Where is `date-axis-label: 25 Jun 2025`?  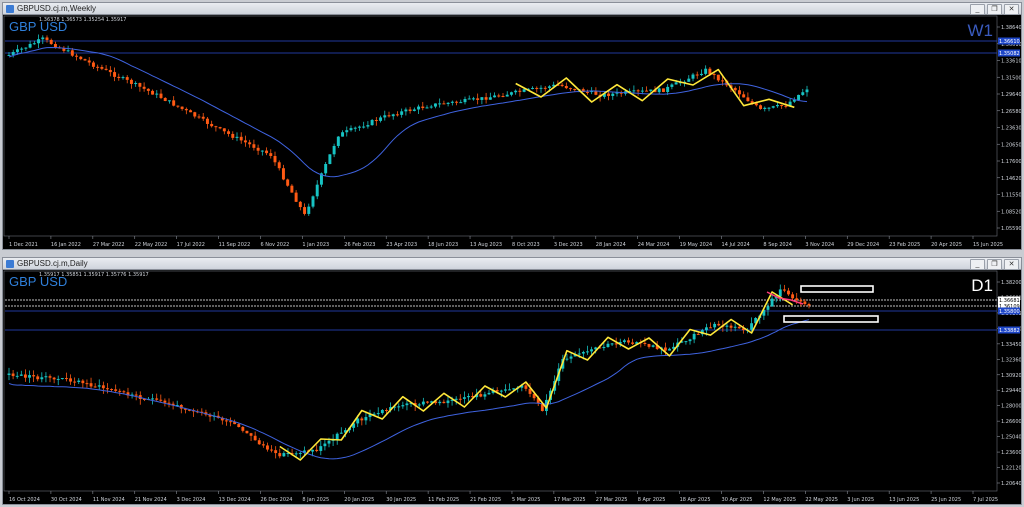 date-axis-label: 25 Jun 2025 is located at coordinates (946, 500).